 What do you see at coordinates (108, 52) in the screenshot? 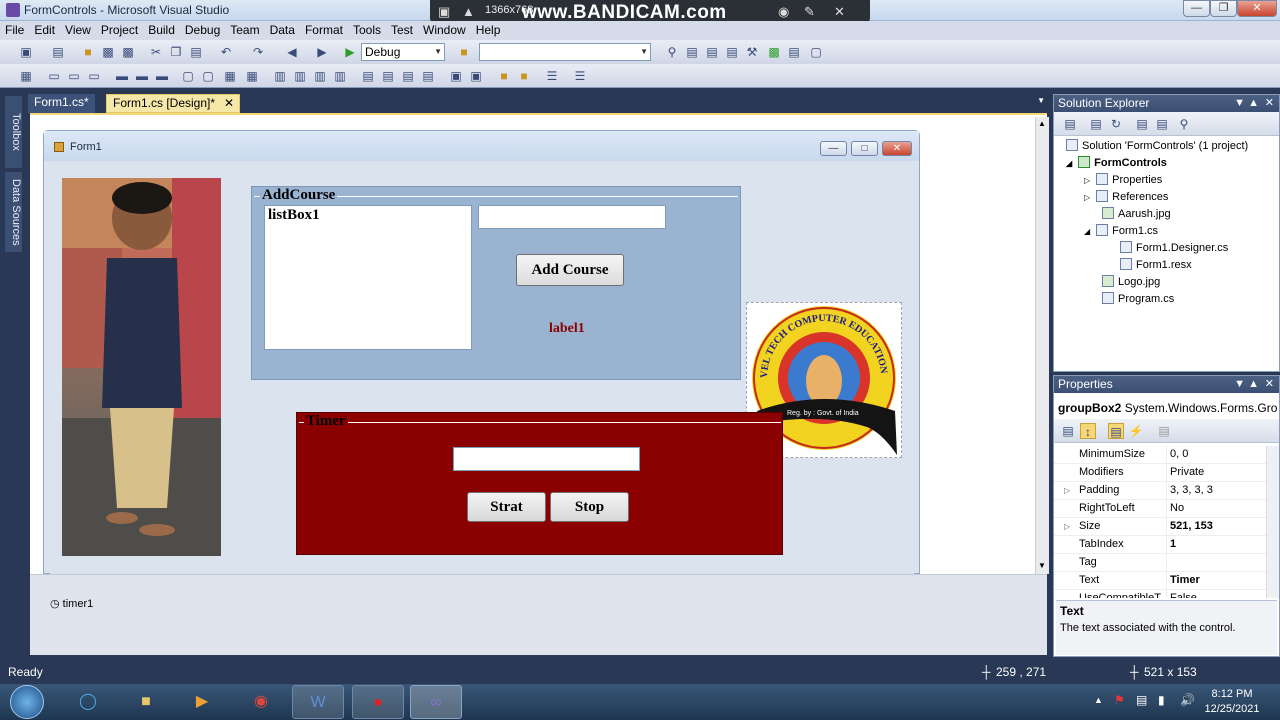
I see `save-icon: ▩` at bounding box center [108, 52].